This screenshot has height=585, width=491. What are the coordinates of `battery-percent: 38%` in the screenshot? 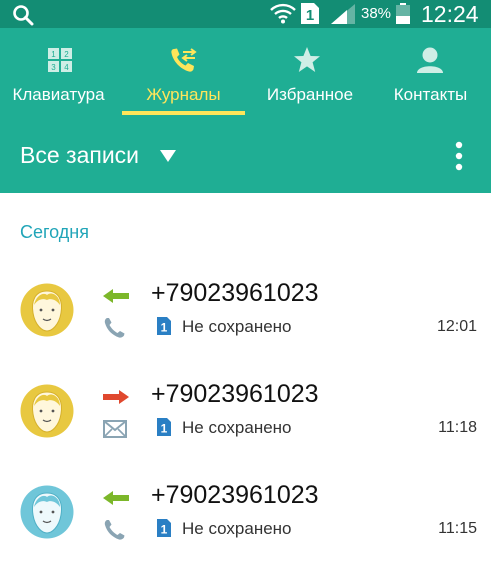 It's located at (376, 13).